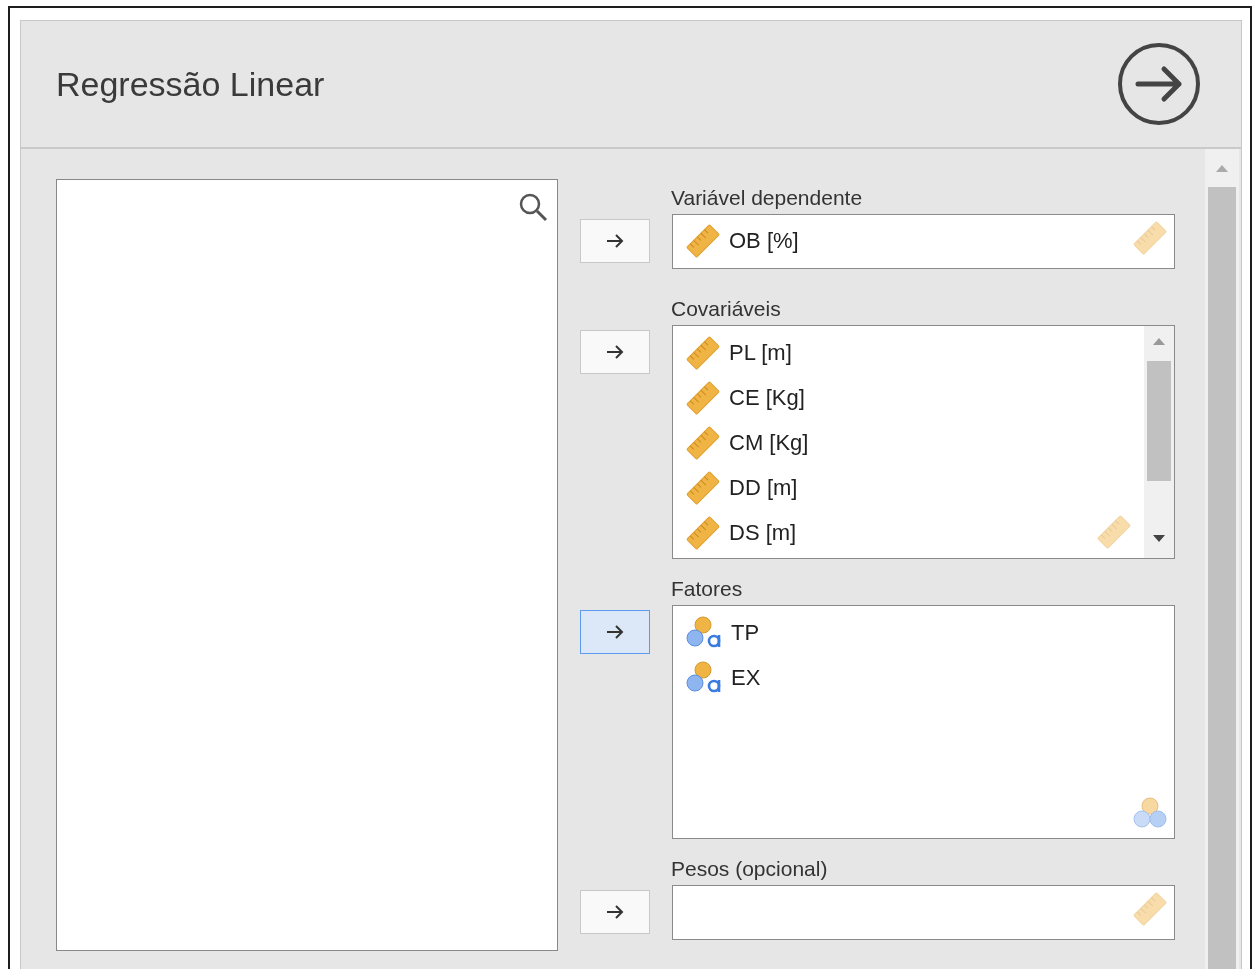  What do you see at coordinates (533, 207) in the screenshot?
I see `search-icon` at bounding box center [533, 207].